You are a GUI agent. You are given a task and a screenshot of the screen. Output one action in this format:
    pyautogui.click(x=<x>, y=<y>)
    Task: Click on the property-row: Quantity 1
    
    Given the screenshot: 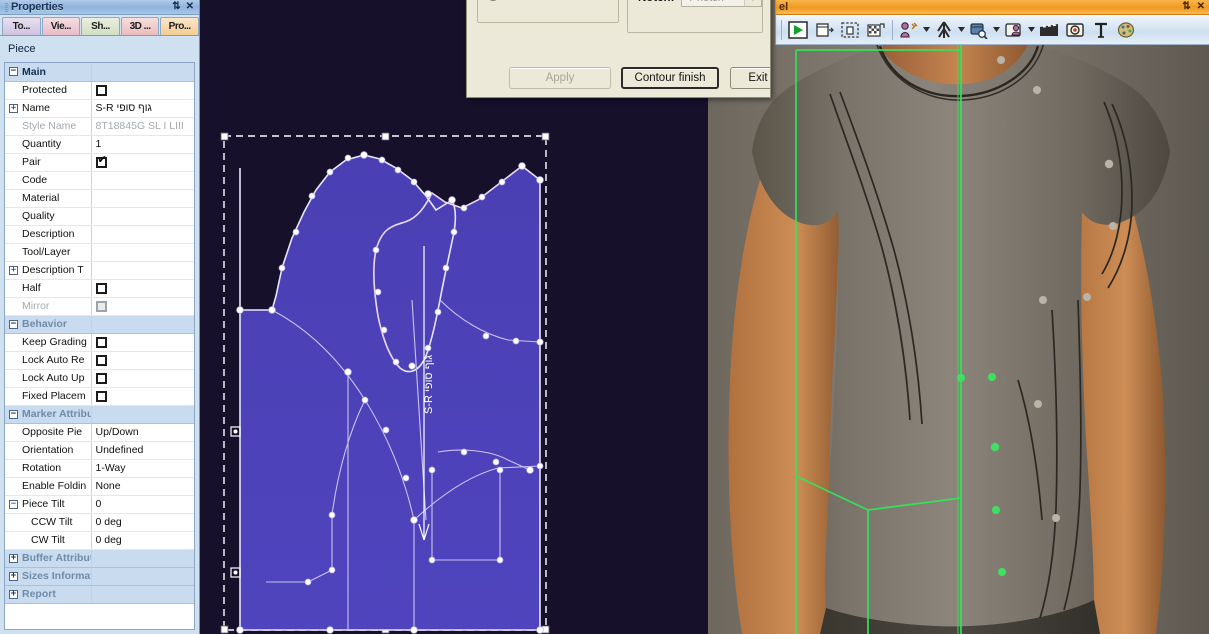 What is the action you would take?
    pyautogui.click(x=99, y=144)
    